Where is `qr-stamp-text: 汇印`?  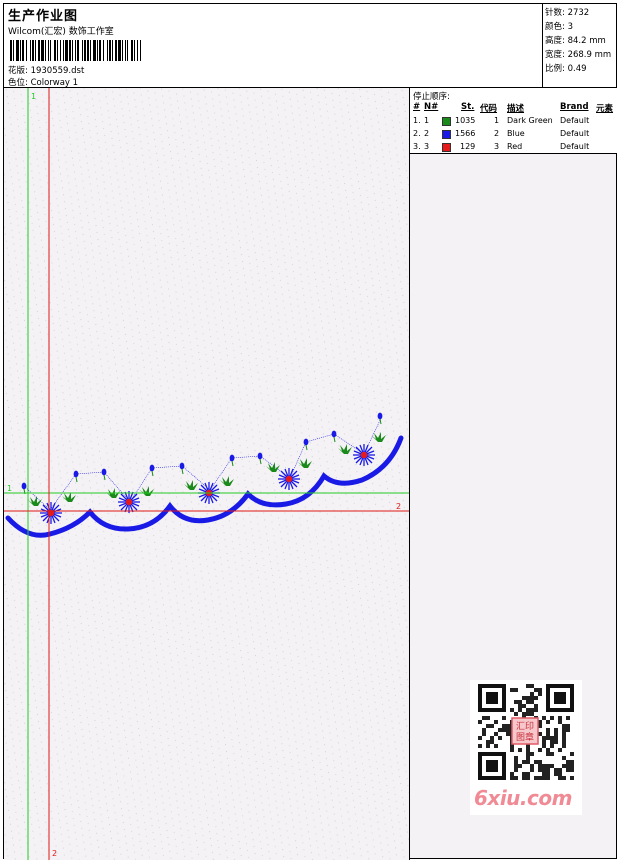
qr-stamp-text: 汇印 is located at coordinates (525, 726).